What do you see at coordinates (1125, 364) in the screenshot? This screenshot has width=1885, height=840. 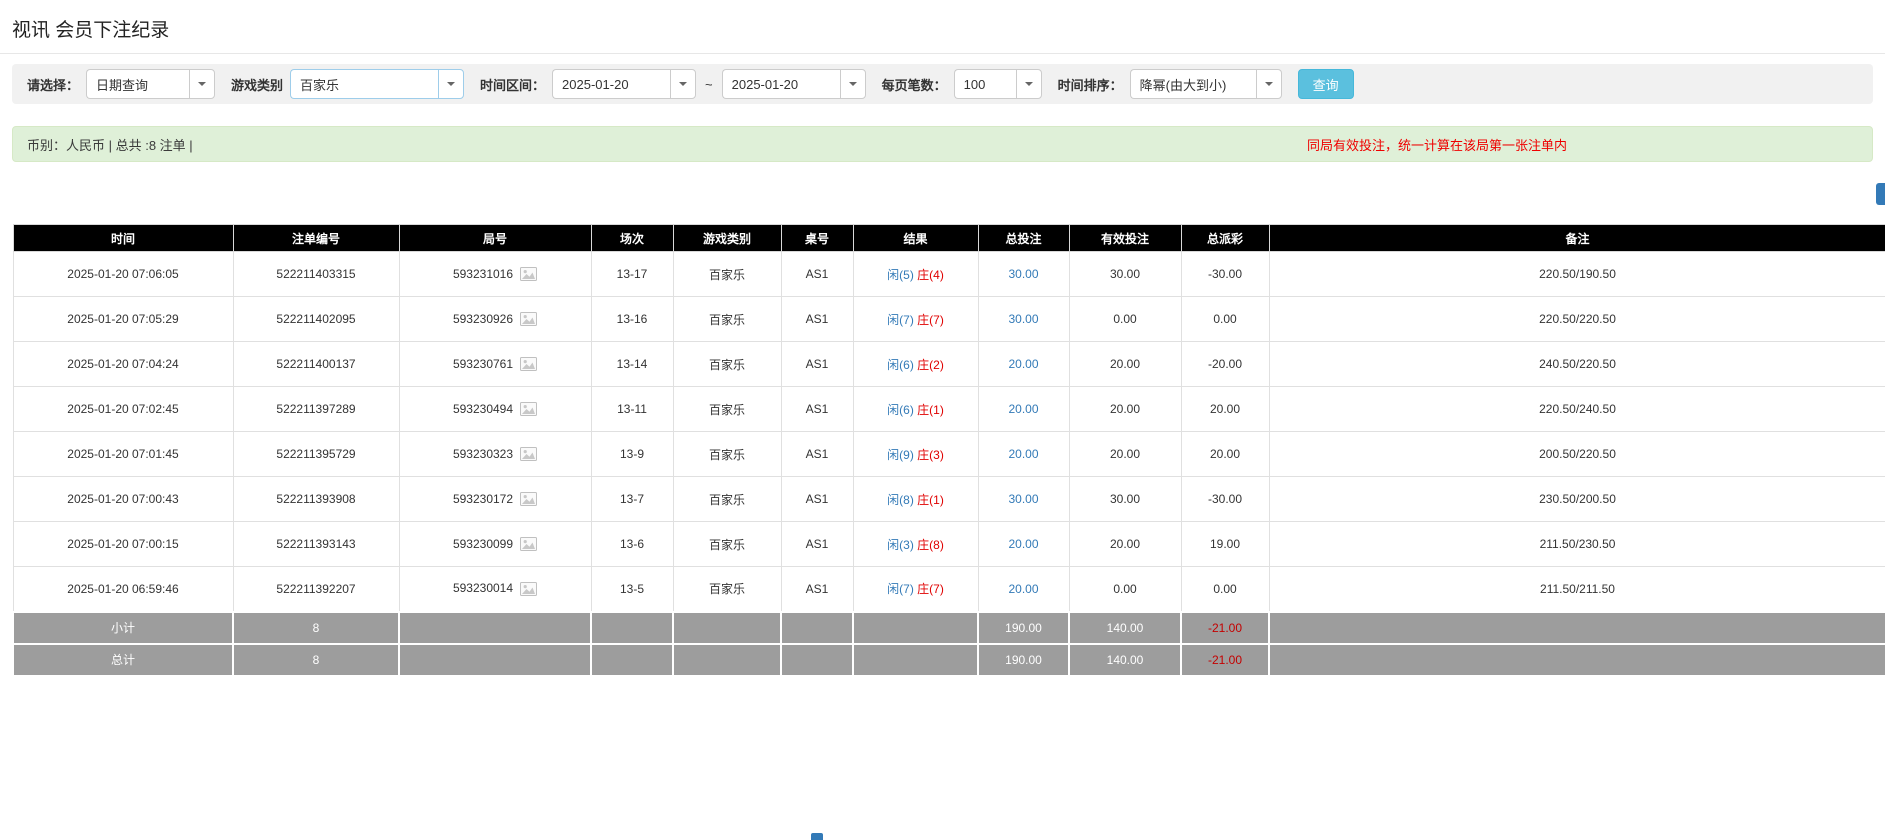 I see `cell-valid-bet: 20.00` at bounding box center [1125, 364].